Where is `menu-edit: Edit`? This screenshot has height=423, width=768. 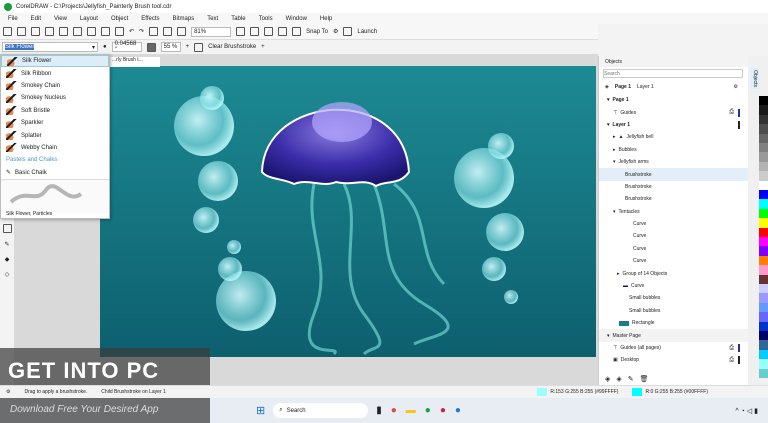 menu-edit: Edit is located at coordinates (36, 19).